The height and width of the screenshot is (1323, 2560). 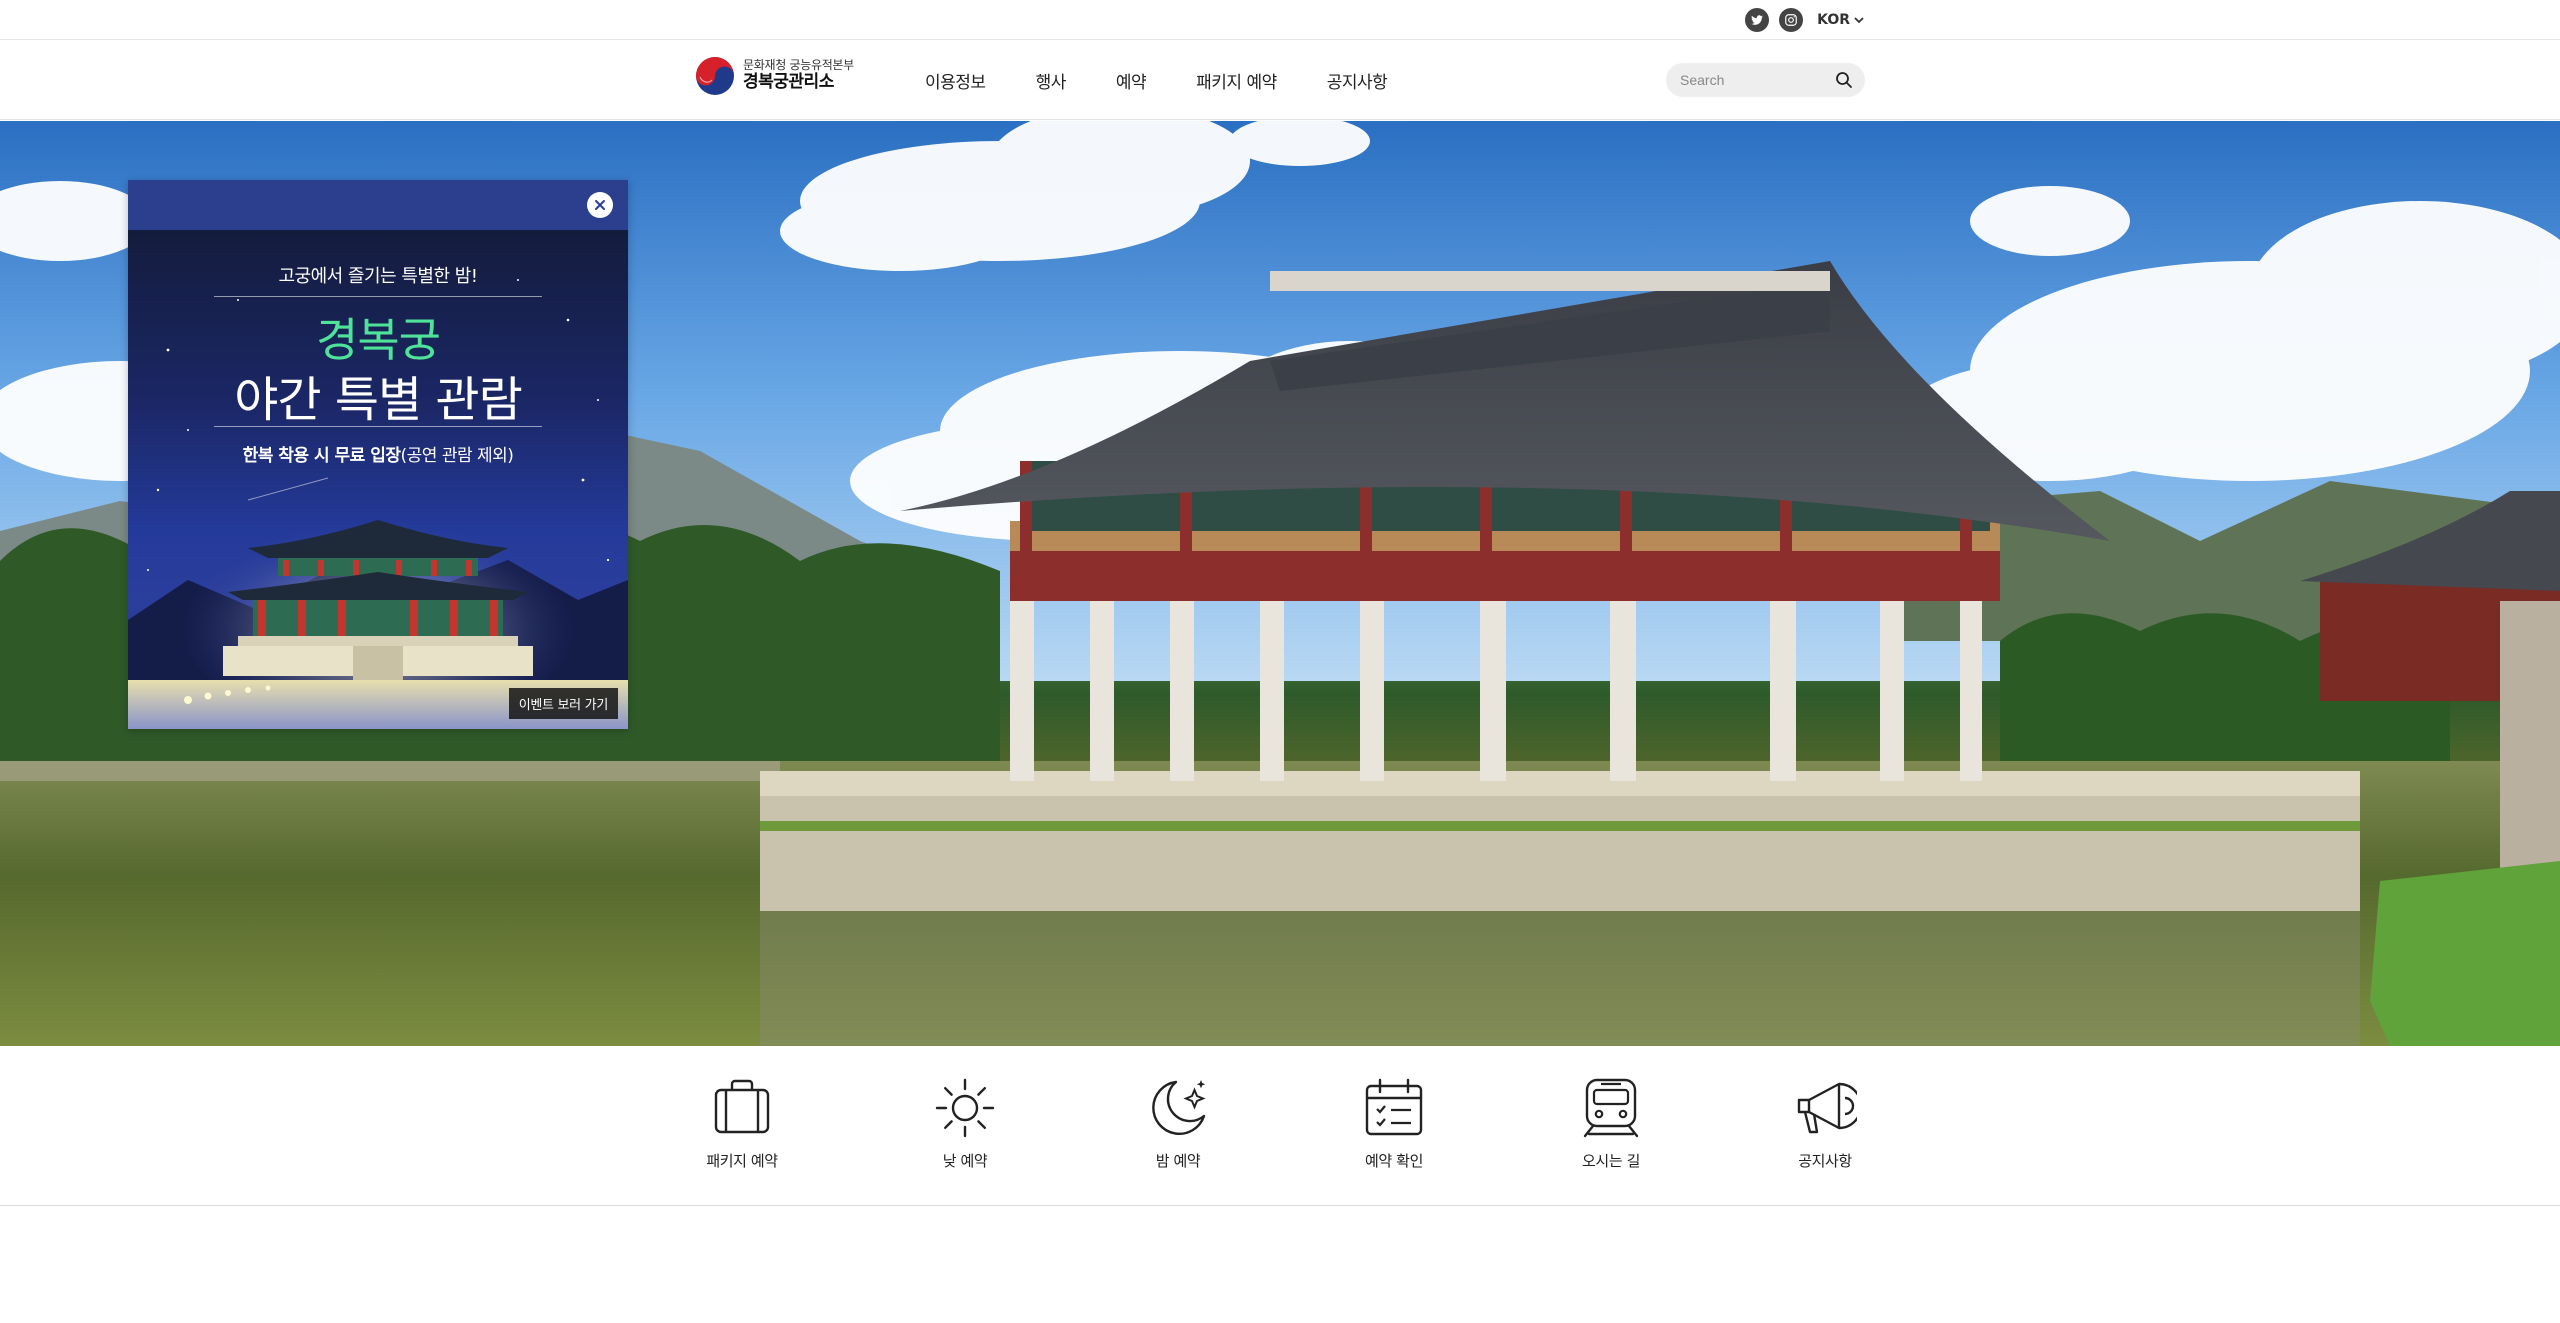 I want to click on utility-links: KOR, so click(x=1805, y=20).